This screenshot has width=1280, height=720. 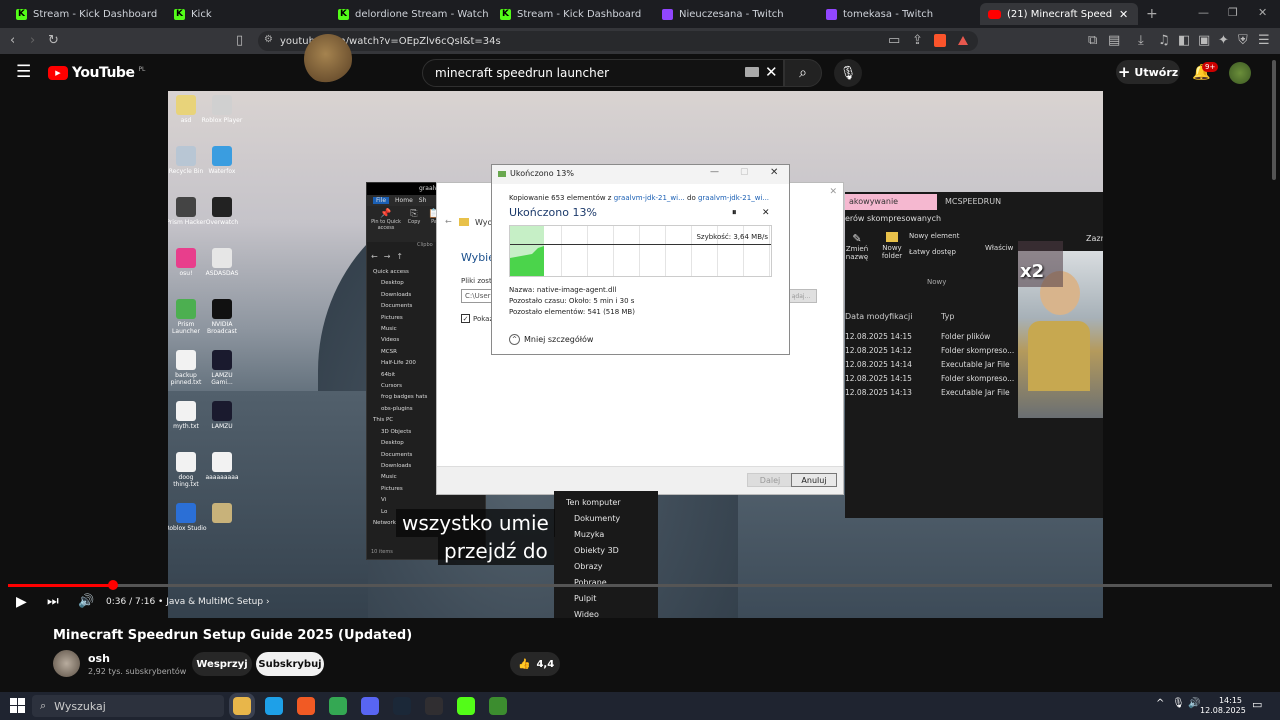 What do you see at coordinates (551, 339) in the screenshot?
I see `less-details-button: ^ Mniej szczegółów` at bounding box center [551, 339].